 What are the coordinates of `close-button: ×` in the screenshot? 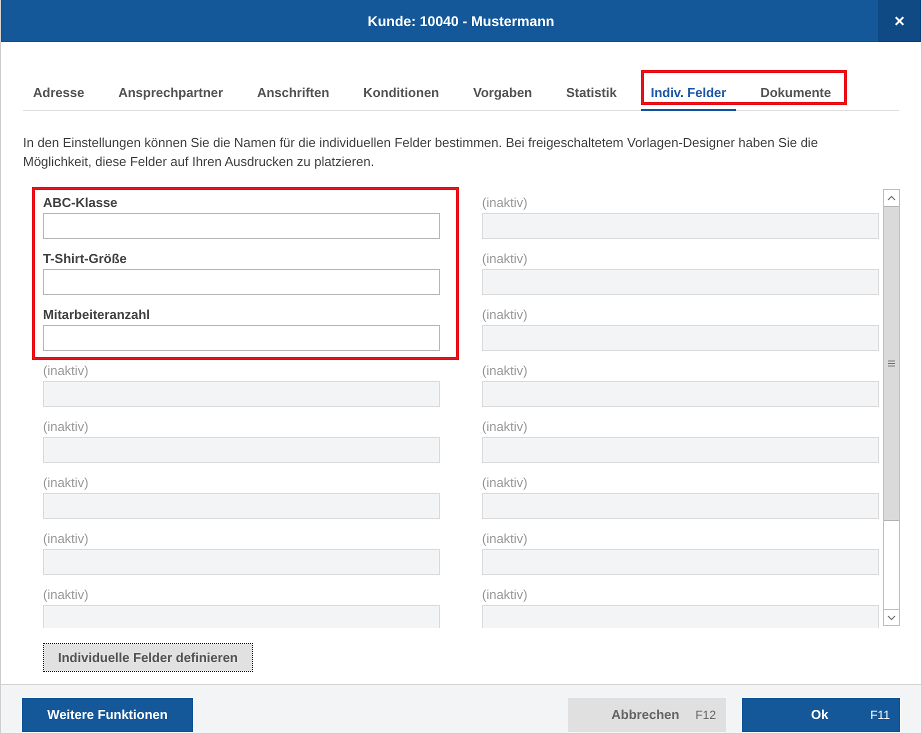 It's located at (899, 21).